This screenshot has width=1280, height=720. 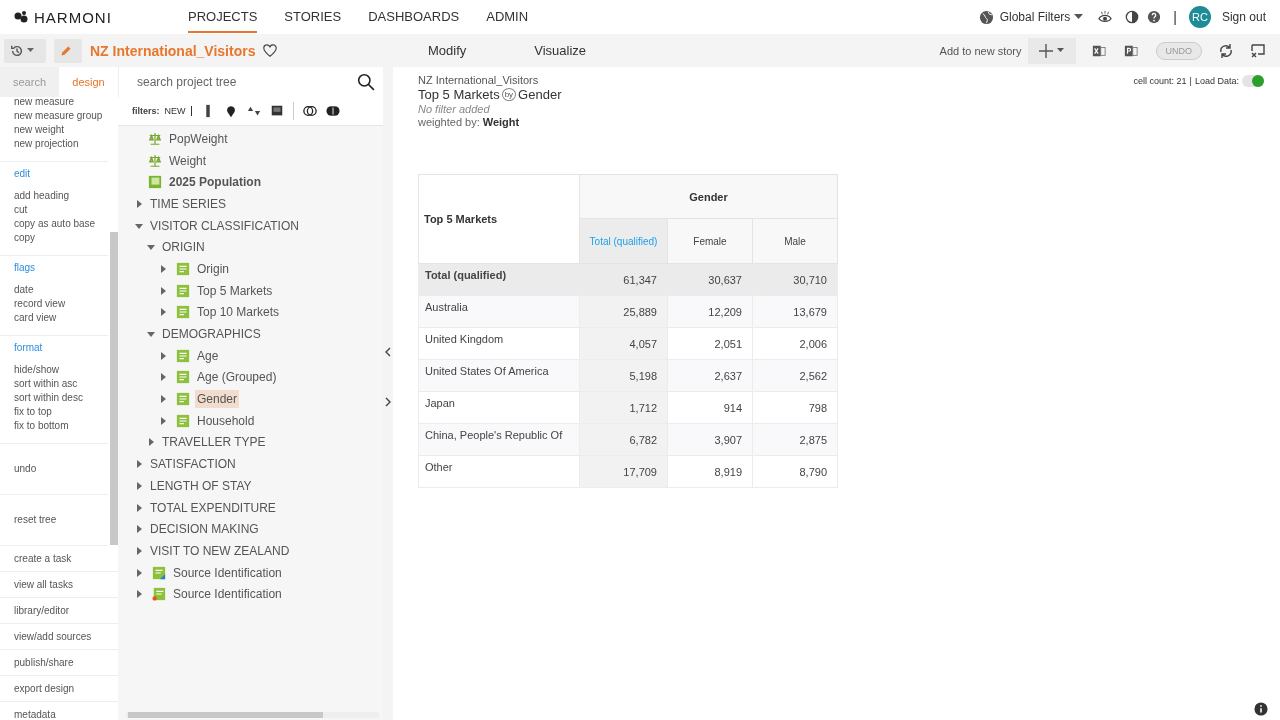 What do you see at coordinates (213, 507) in the screenshot?
I see `tree-item: TOTAL EXPENDITURE` at bounding box center [213, 507].